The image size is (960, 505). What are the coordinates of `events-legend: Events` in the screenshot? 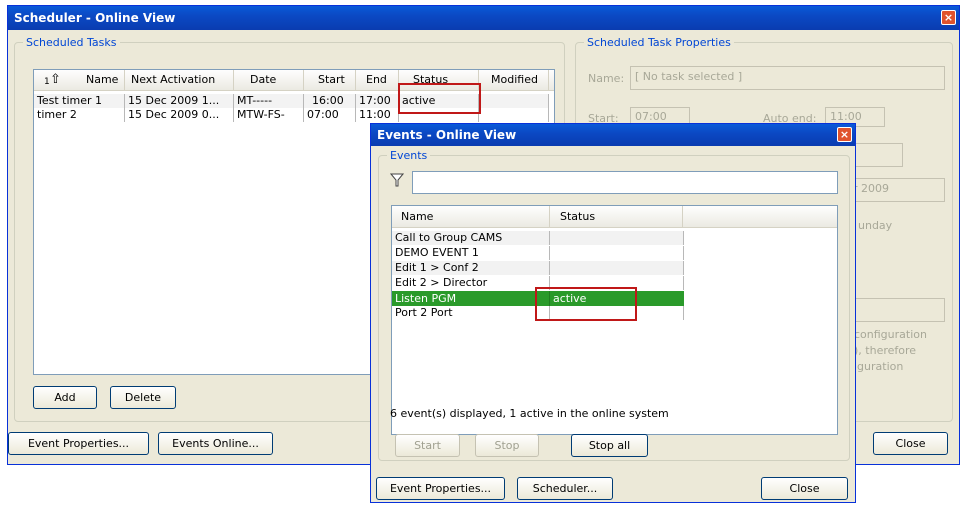 It's located at (409, 155).